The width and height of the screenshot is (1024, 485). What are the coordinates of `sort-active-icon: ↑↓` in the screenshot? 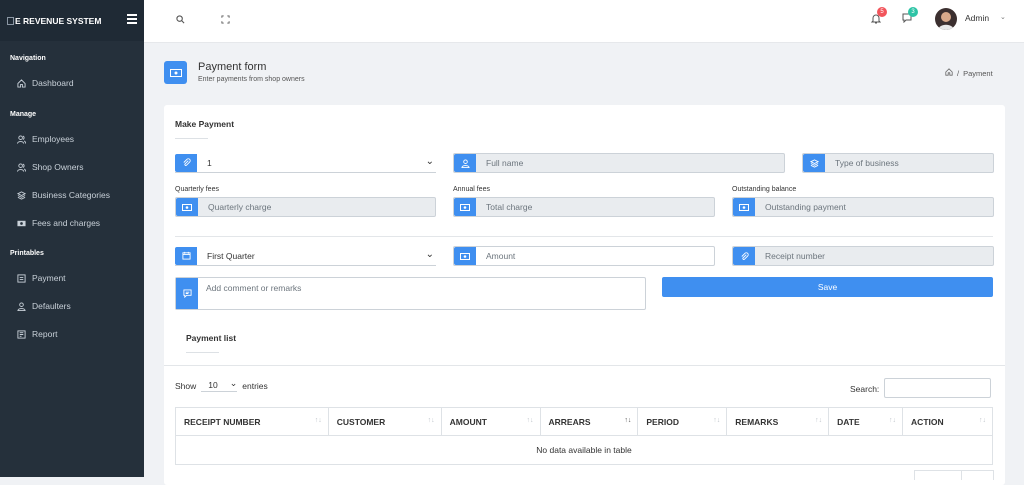 It's located at (628, 420).